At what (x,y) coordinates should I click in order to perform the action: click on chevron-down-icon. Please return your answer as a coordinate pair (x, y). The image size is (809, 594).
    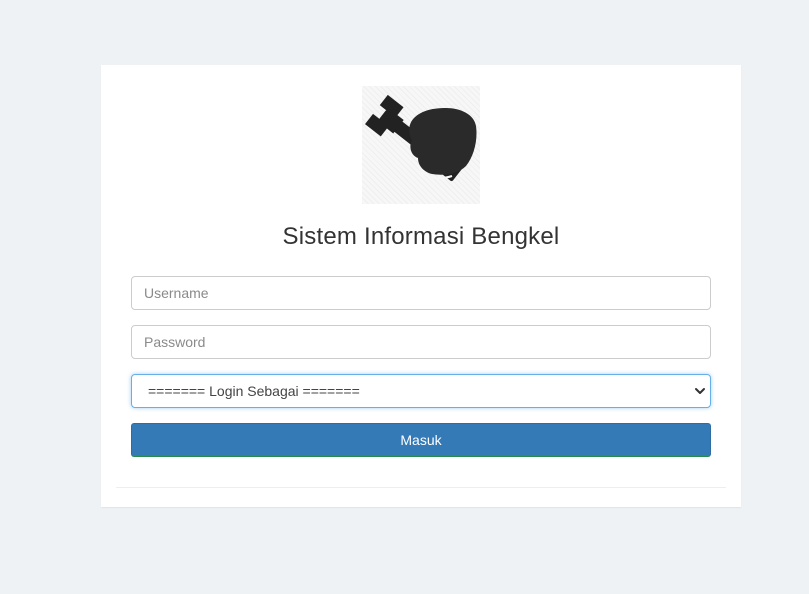
    Looking at the image, I should click on (700, 391).